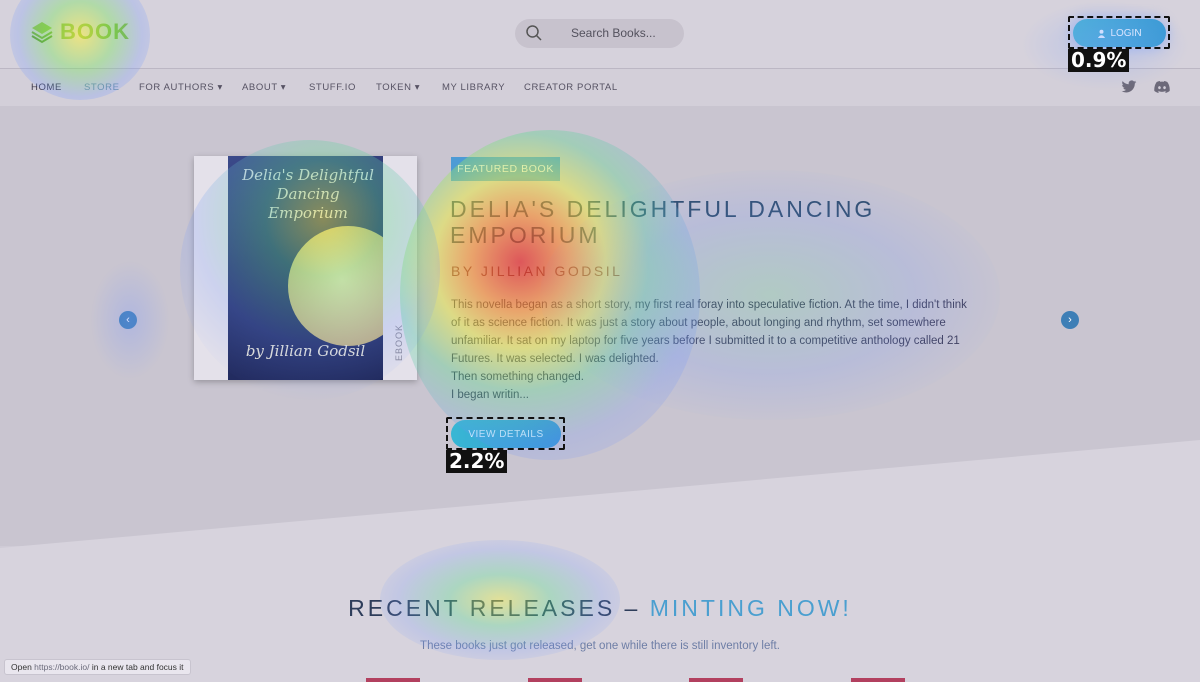 This screenshot has height=682, width=1200. What do you see at coordinates (505, 169) in the screenshot?
I see `featured-badge: FEATURED BOOK` at bounding box center [505, 169].